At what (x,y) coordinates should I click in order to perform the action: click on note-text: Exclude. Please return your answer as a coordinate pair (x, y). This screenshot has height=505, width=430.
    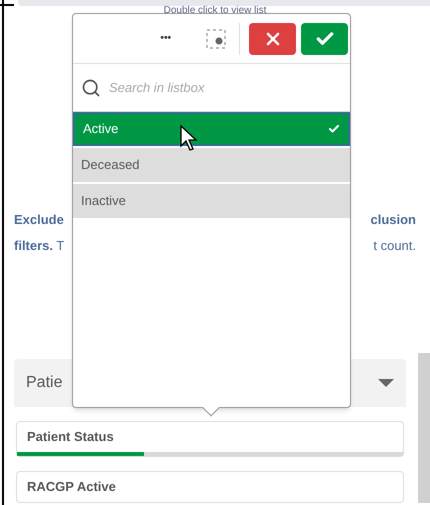
    Looking at the image, I should click on (39, 220).